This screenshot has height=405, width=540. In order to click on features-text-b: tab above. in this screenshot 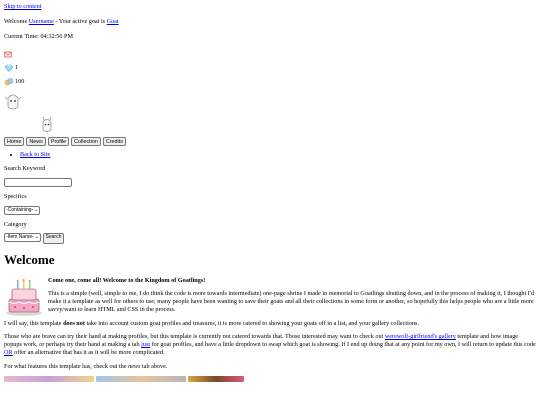, I will do `click(154, 366)`.